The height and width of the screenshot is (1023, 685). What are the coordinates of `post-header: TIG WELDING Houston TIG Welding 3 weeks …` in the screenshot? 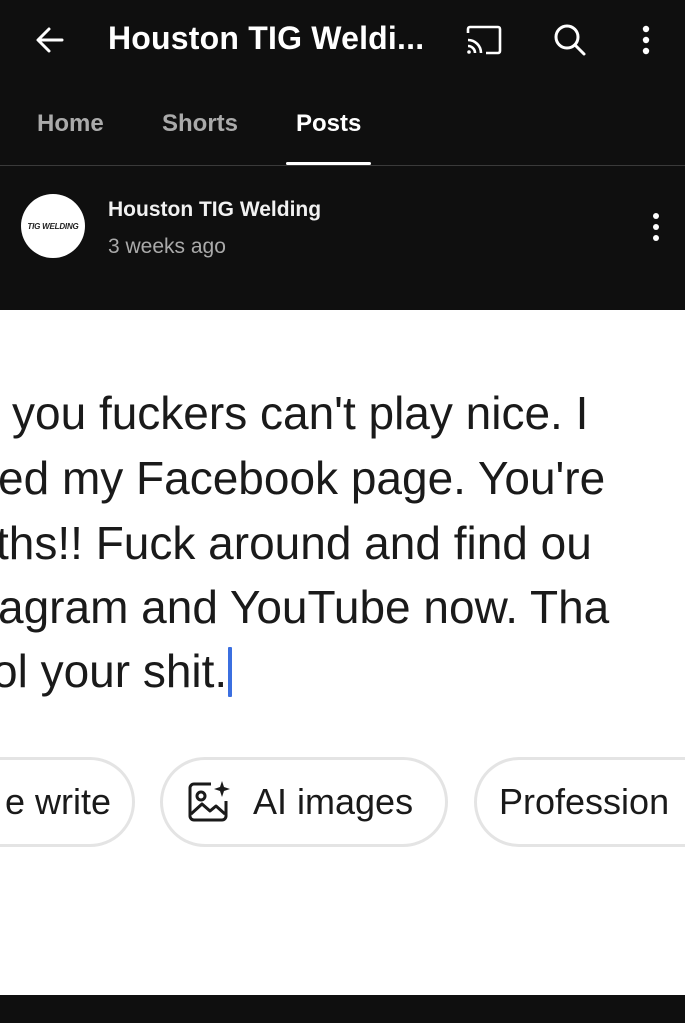 It's located at (342, 238).